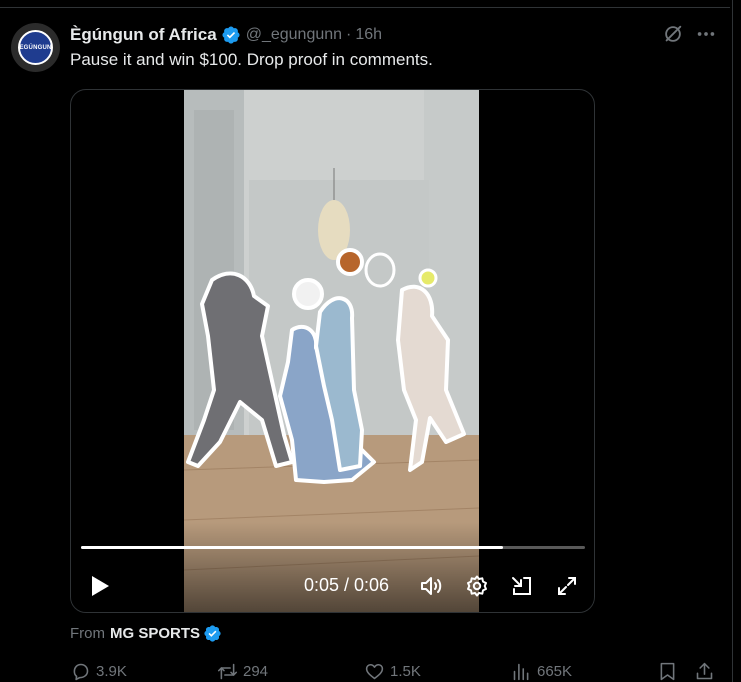  What do you see at coordinates (431, 586) in the screenshot?
I see `volume-icon` at bounding box center [431, 586].